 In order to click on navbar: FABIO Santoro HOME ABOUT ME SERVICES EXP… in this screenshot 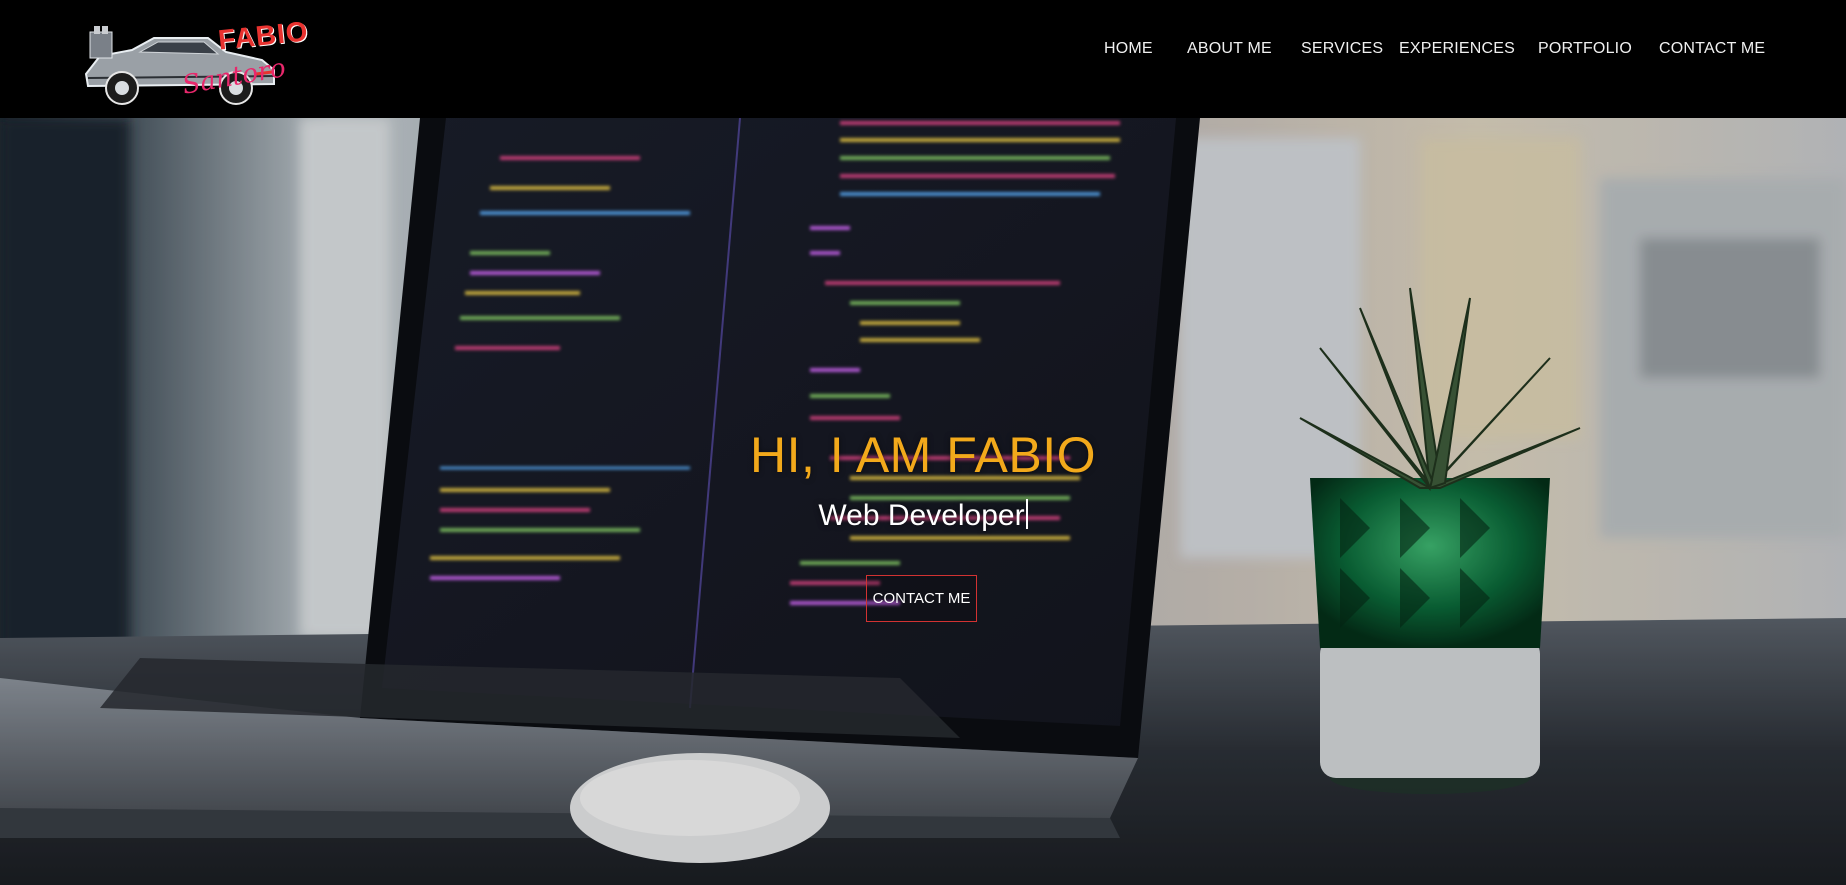, I will do `click(923, 59)`.